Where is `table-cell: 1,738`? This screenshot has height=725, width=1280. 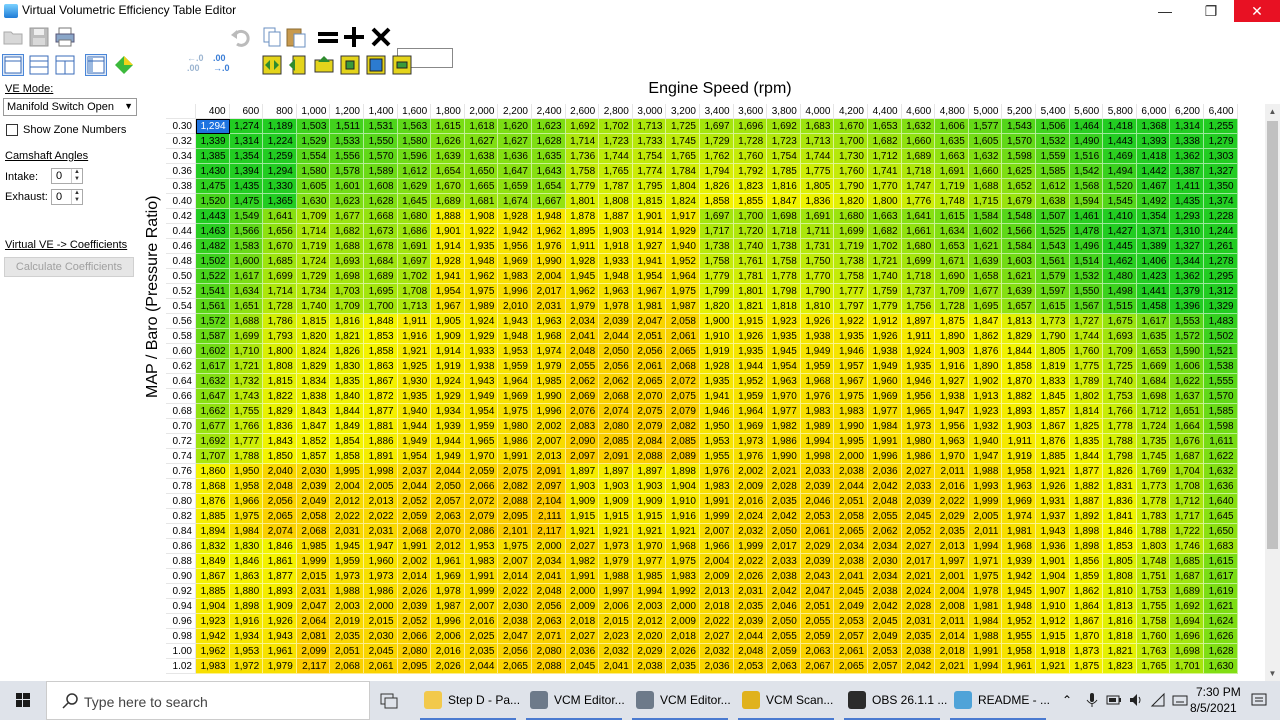 table-cell: 1,738 is located at coordinates (784, 246).